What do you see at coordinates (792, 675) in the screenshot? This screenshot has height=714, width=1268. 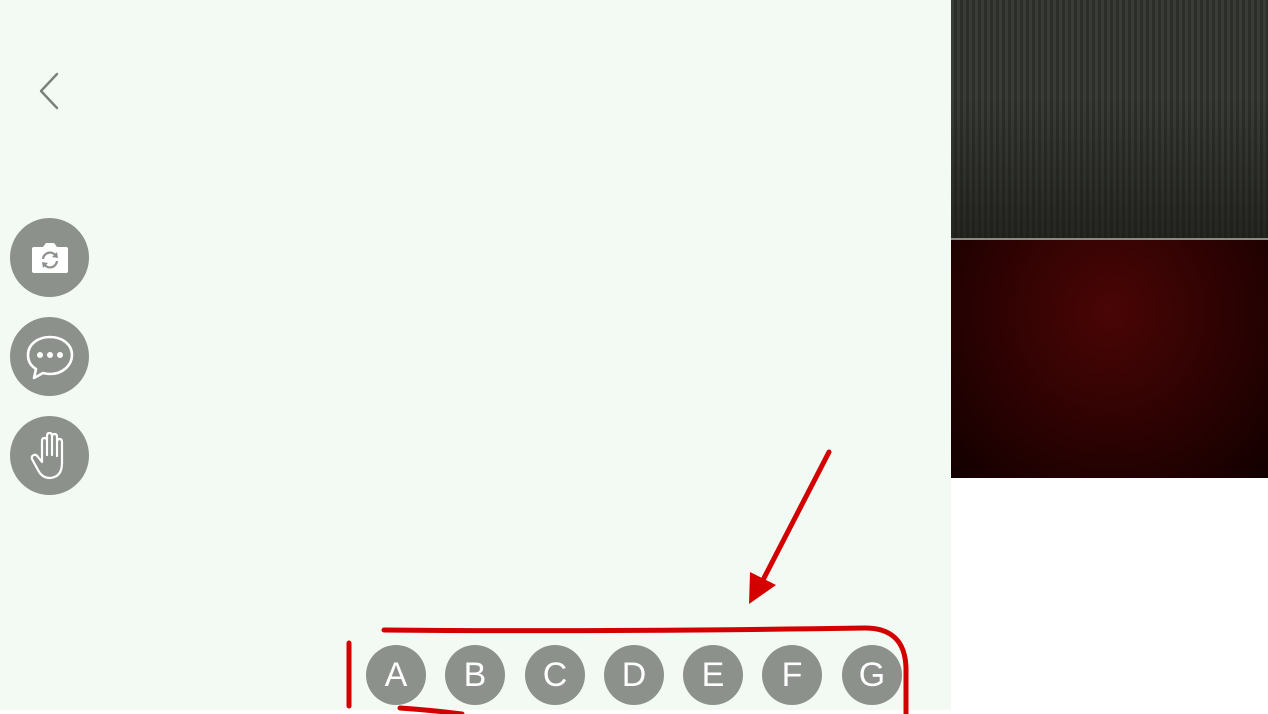 I see `option-f-button: F` at bounding box center [792, 675].